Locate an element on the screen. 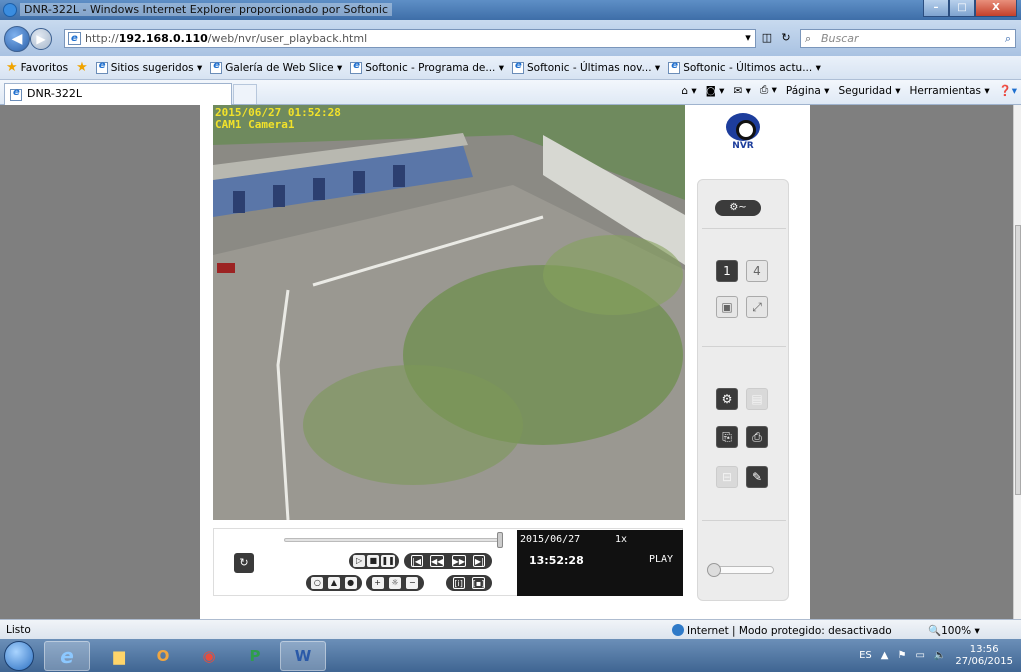  add-favorite-icon: ★ is located at coordinates (82, 67).